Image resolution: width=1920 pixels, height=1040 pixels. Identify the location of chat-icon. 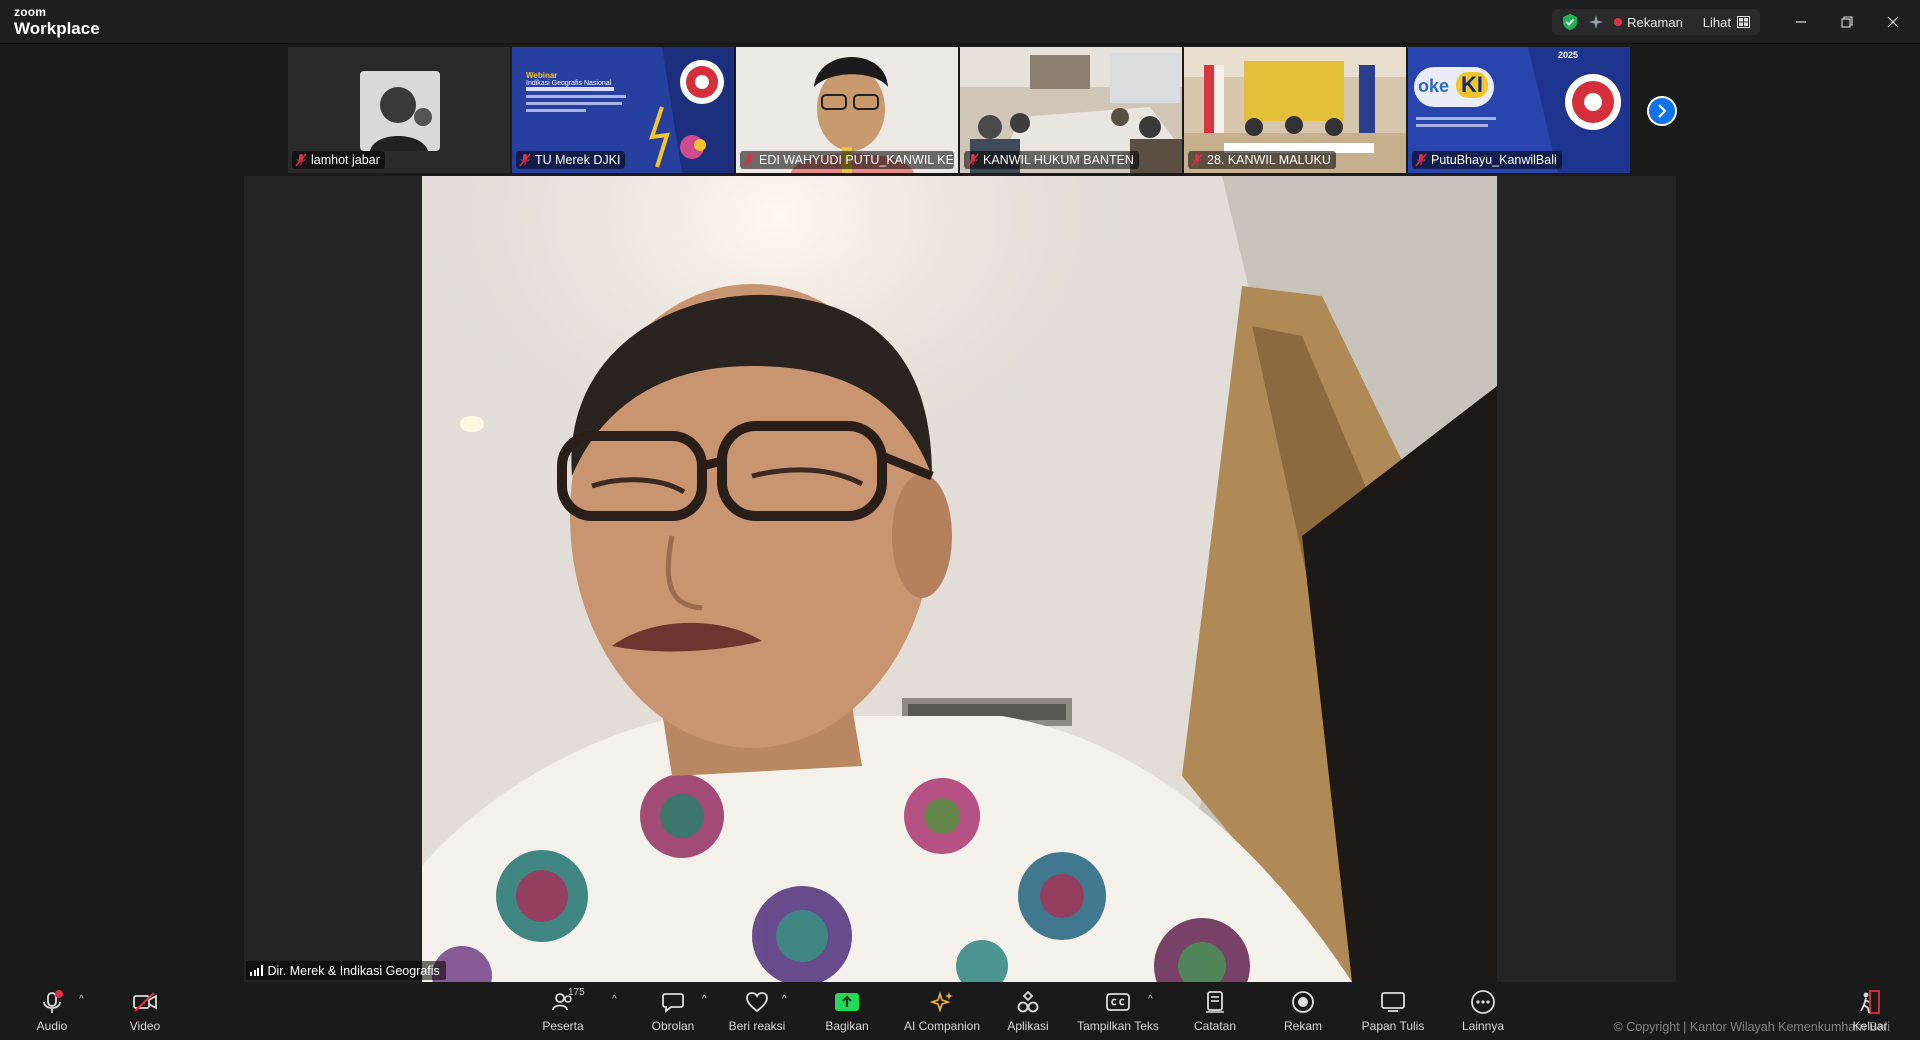
(673, 1003).